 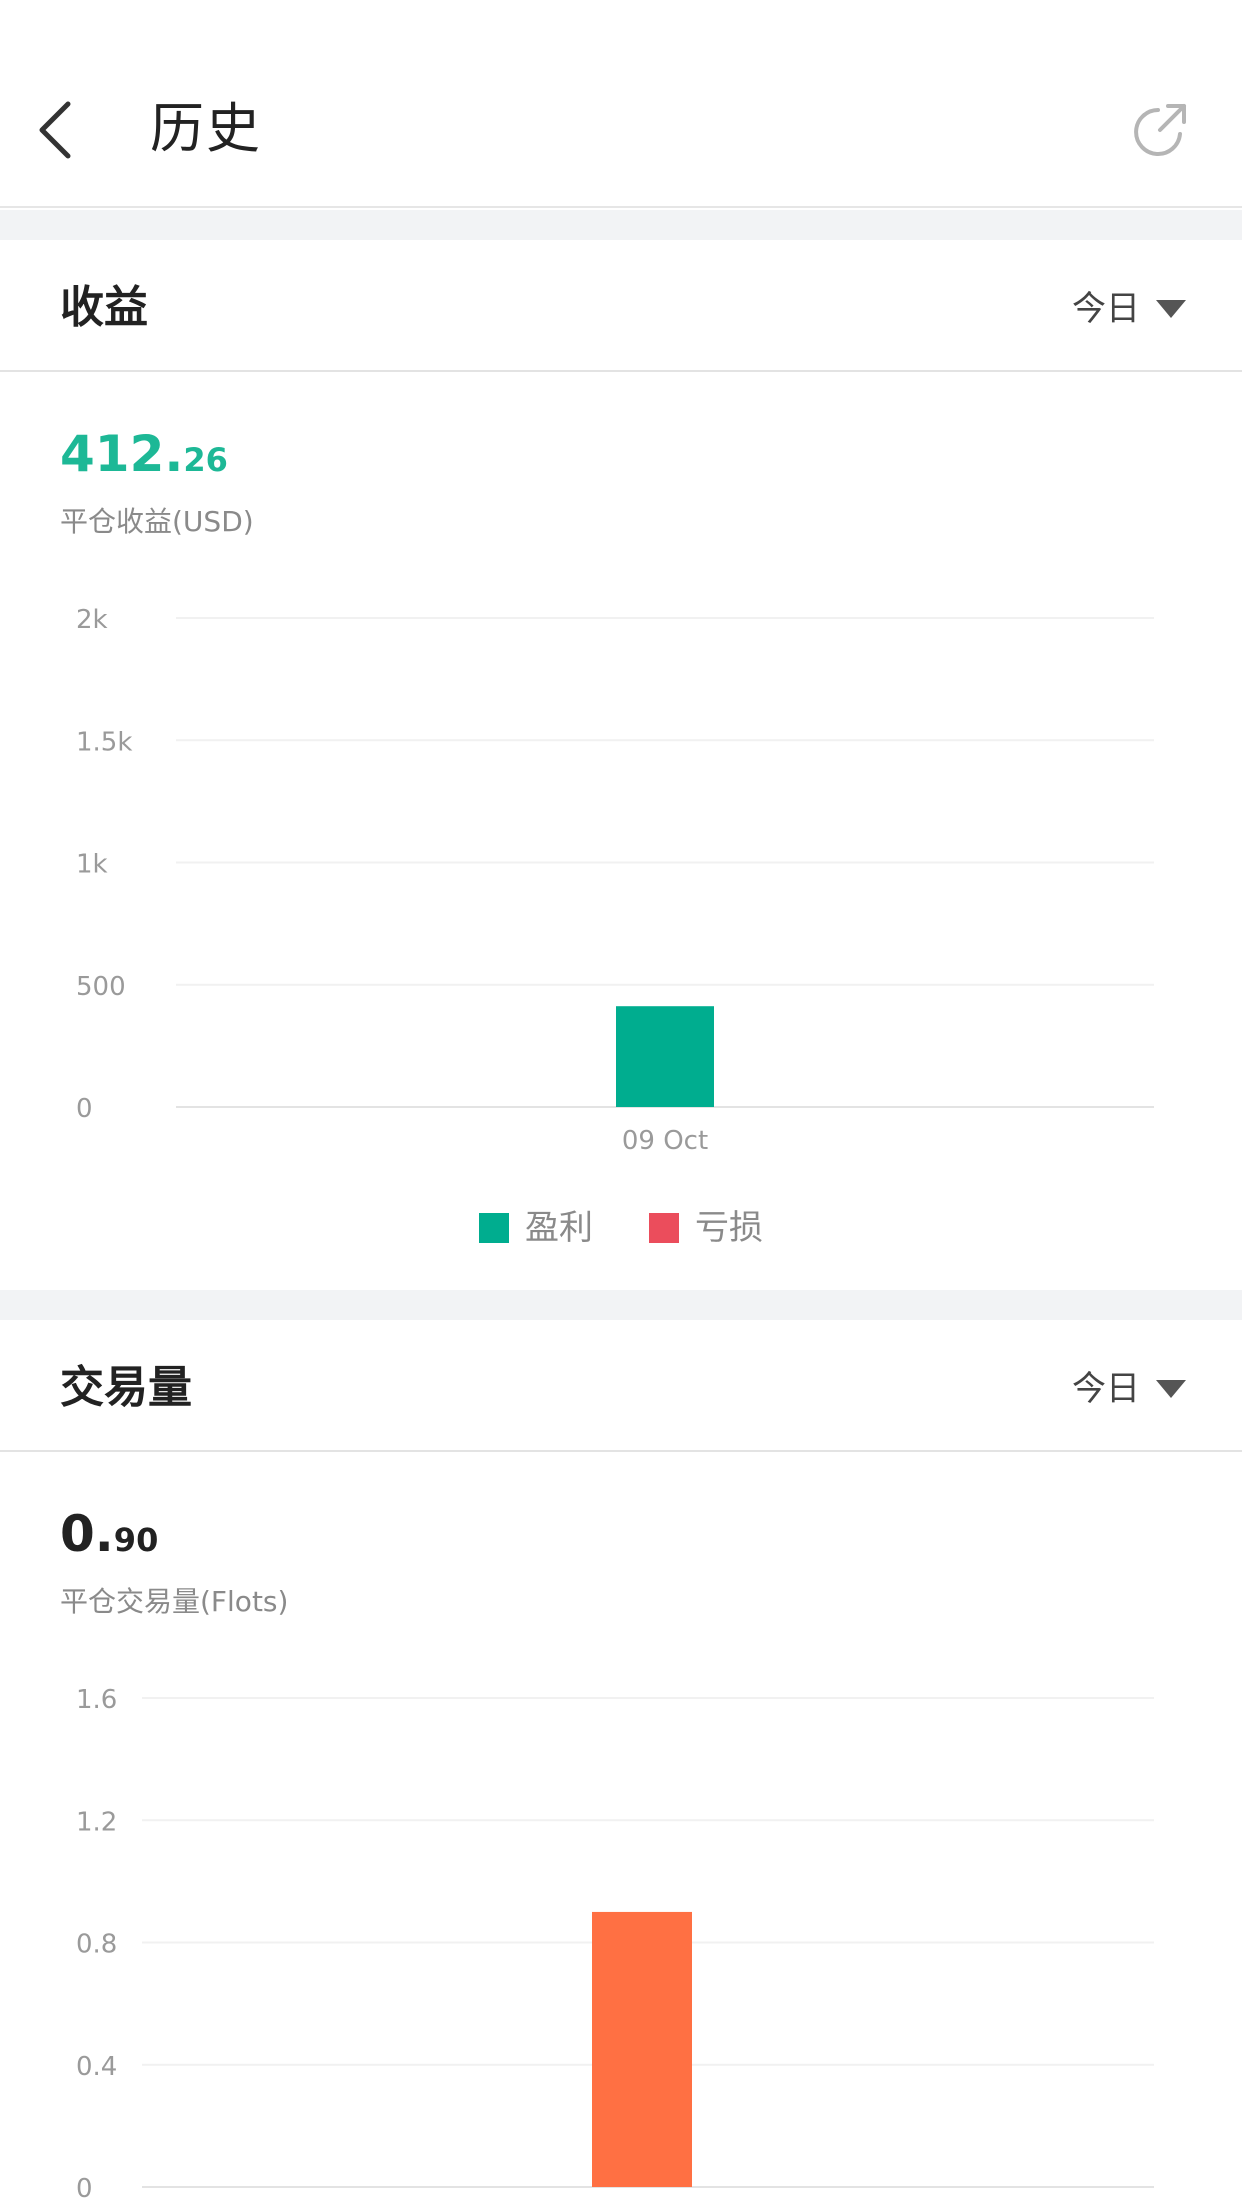 What do you see at coordinates (96, 1822) in the screenshot?
I see `y-tick-label: 1.2` at bounding box center [96, 1822].